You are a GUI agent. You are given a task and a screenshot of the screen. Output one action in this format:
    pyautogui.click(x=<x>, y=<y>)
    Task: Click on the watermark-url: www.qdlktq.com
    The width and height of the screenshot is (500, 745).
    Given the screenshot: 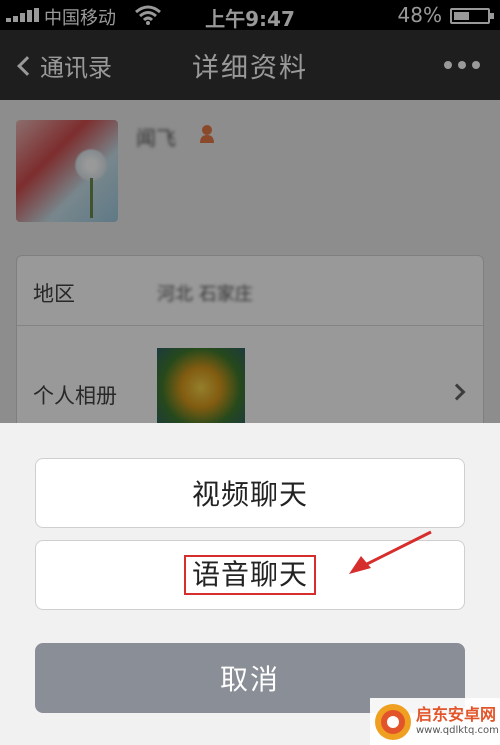 What is the action you would take?
    pyautogui.click(x=457, y=730)
    